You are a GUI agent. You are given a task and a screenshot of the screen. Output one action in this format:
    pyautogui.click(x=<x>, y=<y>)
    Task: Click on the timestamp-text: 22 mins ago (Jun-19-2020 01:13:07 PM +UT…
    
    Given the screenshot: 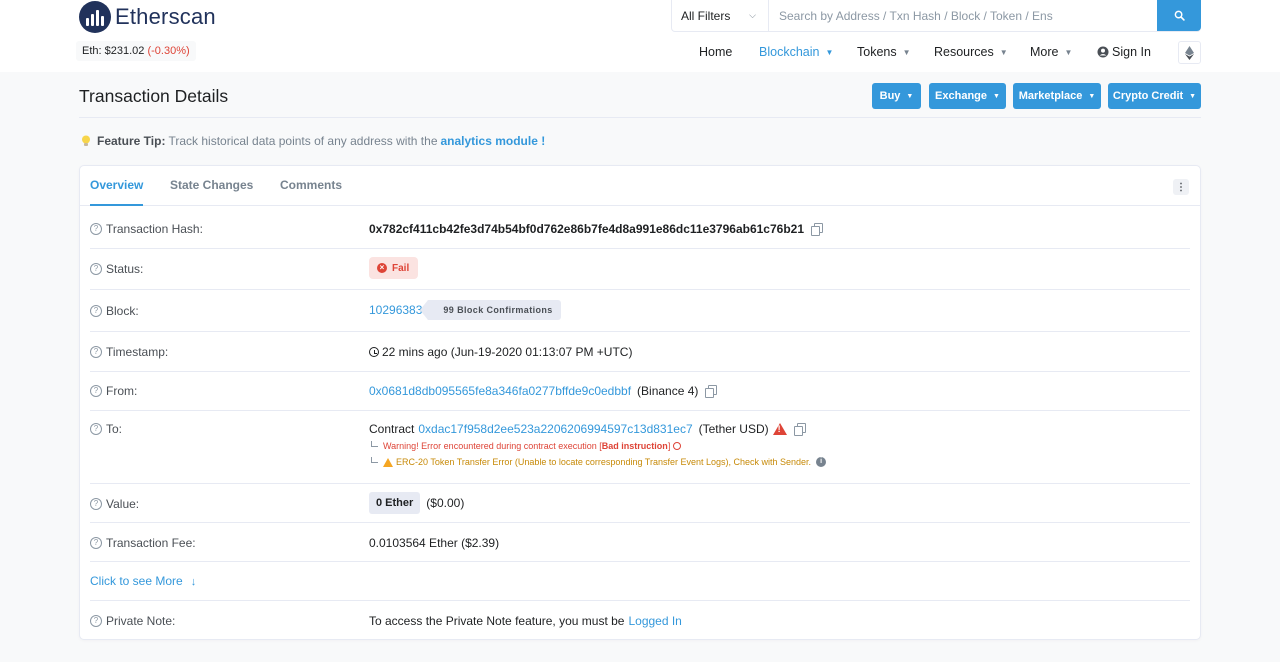 What is the action you would take?
    pyautogui.click(x=507, y=352)
    